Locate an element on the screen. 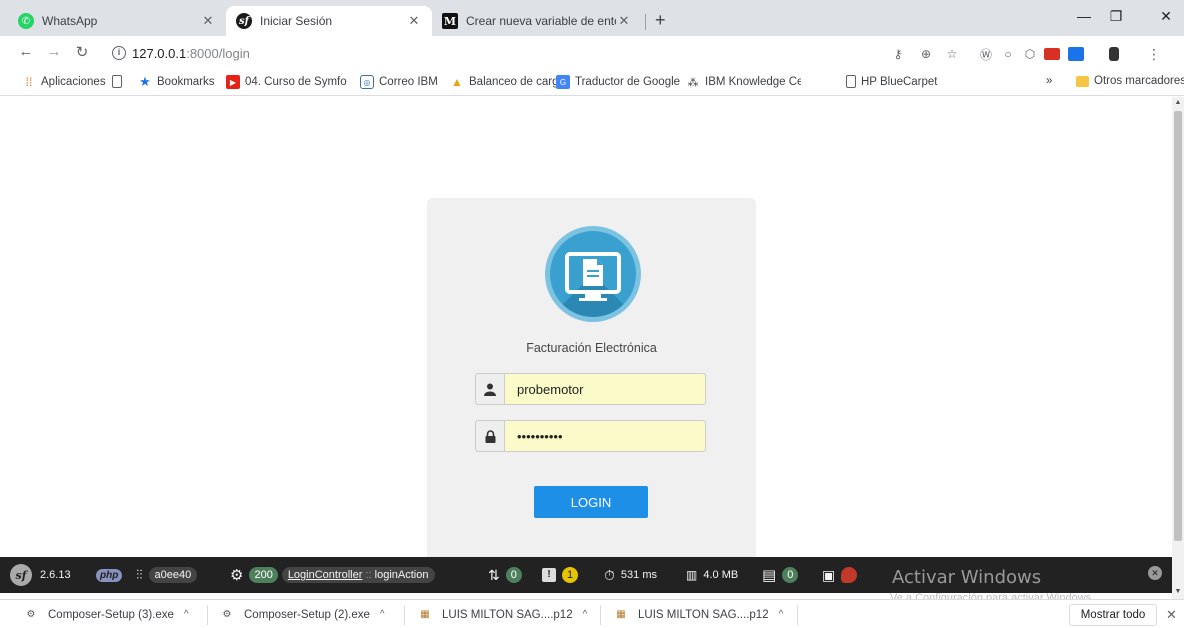 The height and width of the screenshot is (628, 1184). download-name: Composer-Setup (2).exe is located at coordinates (307, 614).